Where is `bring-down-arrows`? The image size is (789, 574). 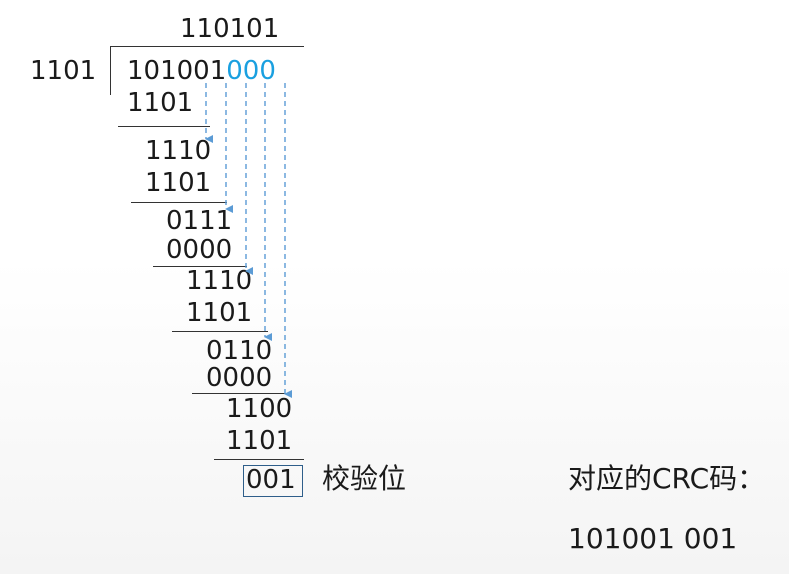 bring-down-arrows is located at coordinates (248, 240).